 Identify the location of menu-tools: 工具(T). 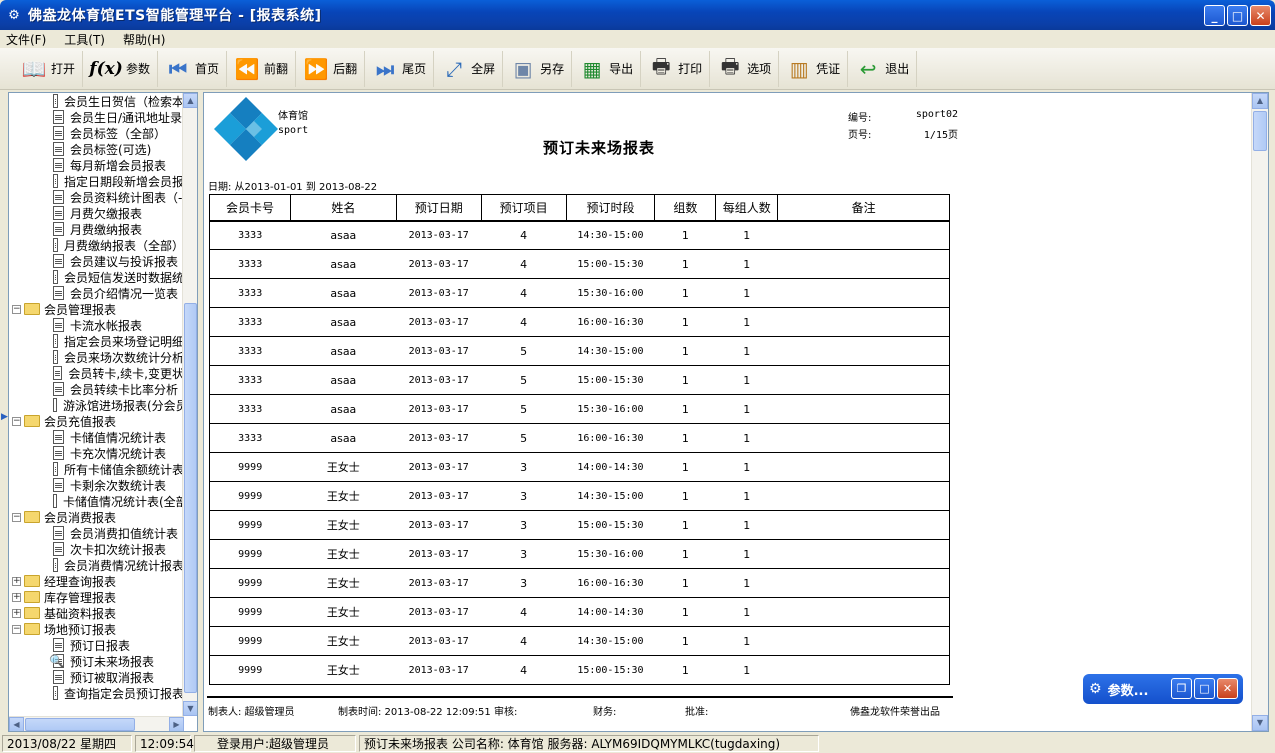
(84, 39).